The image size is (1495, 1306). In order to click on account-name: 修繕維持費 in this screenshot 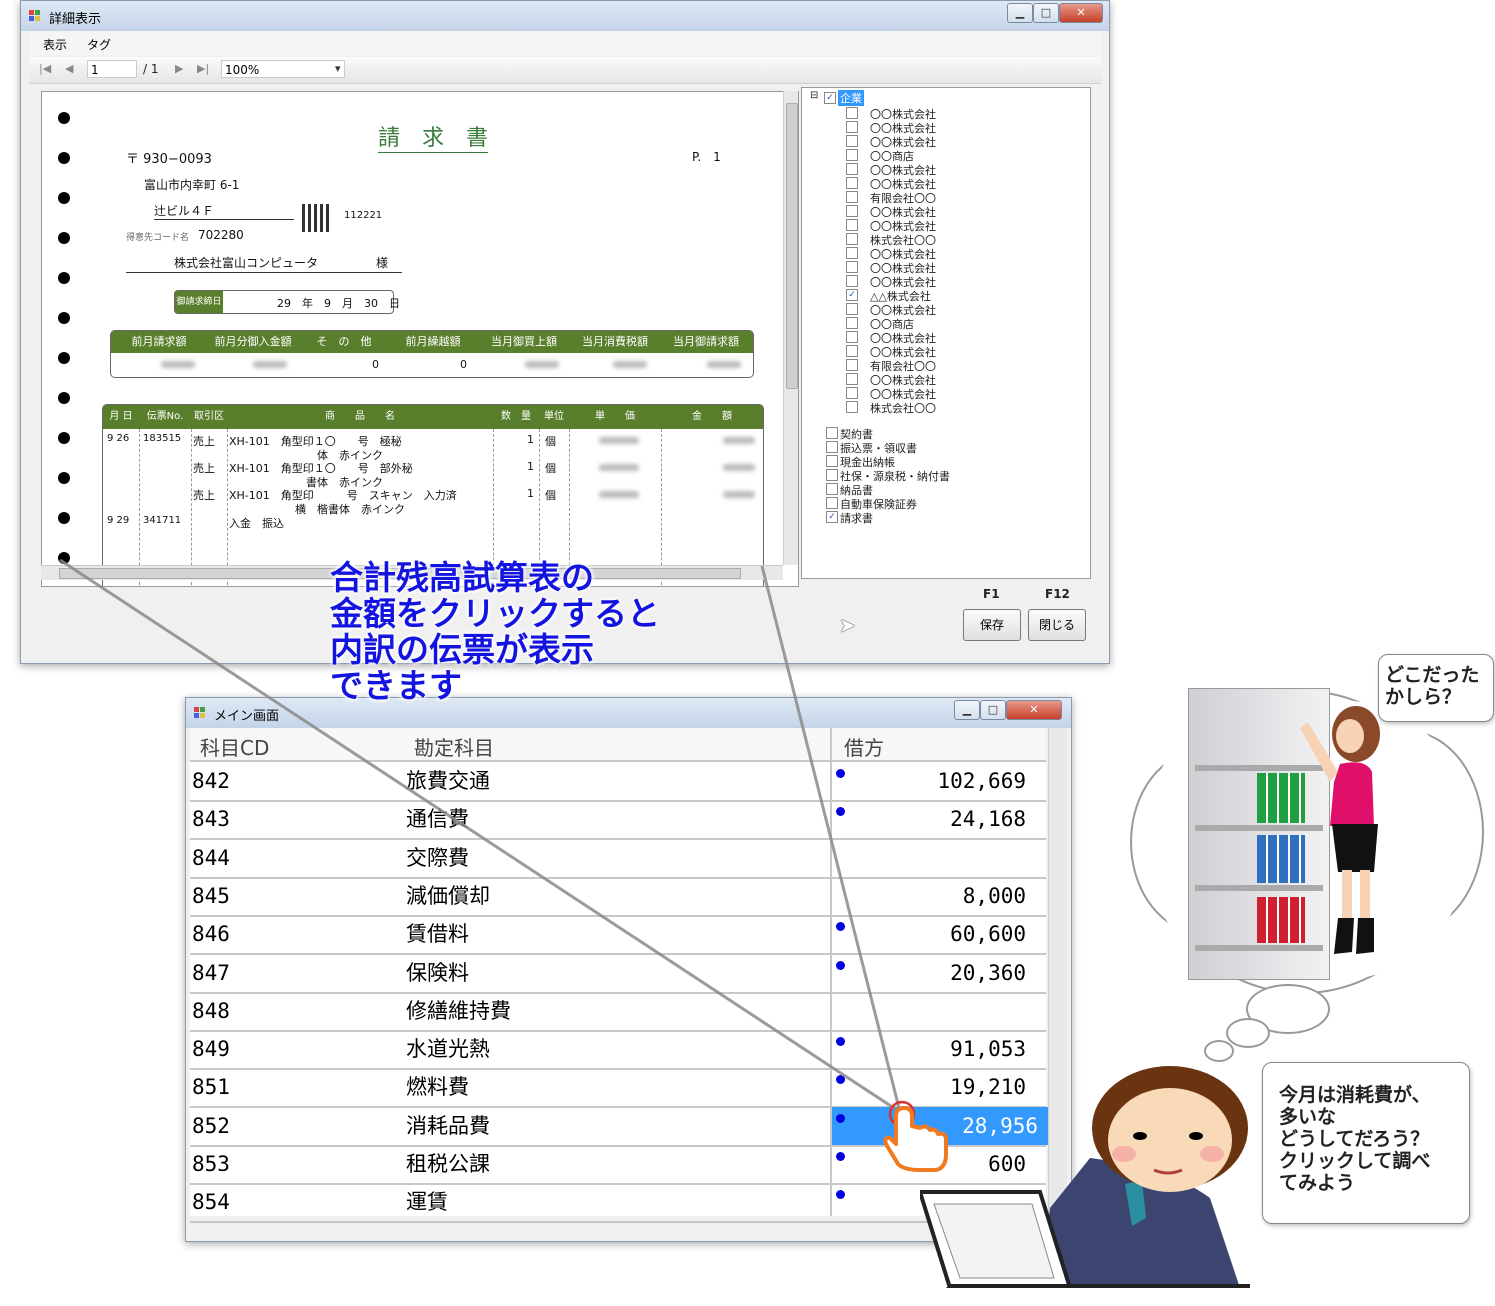, I will do `click(458, 1011)`.